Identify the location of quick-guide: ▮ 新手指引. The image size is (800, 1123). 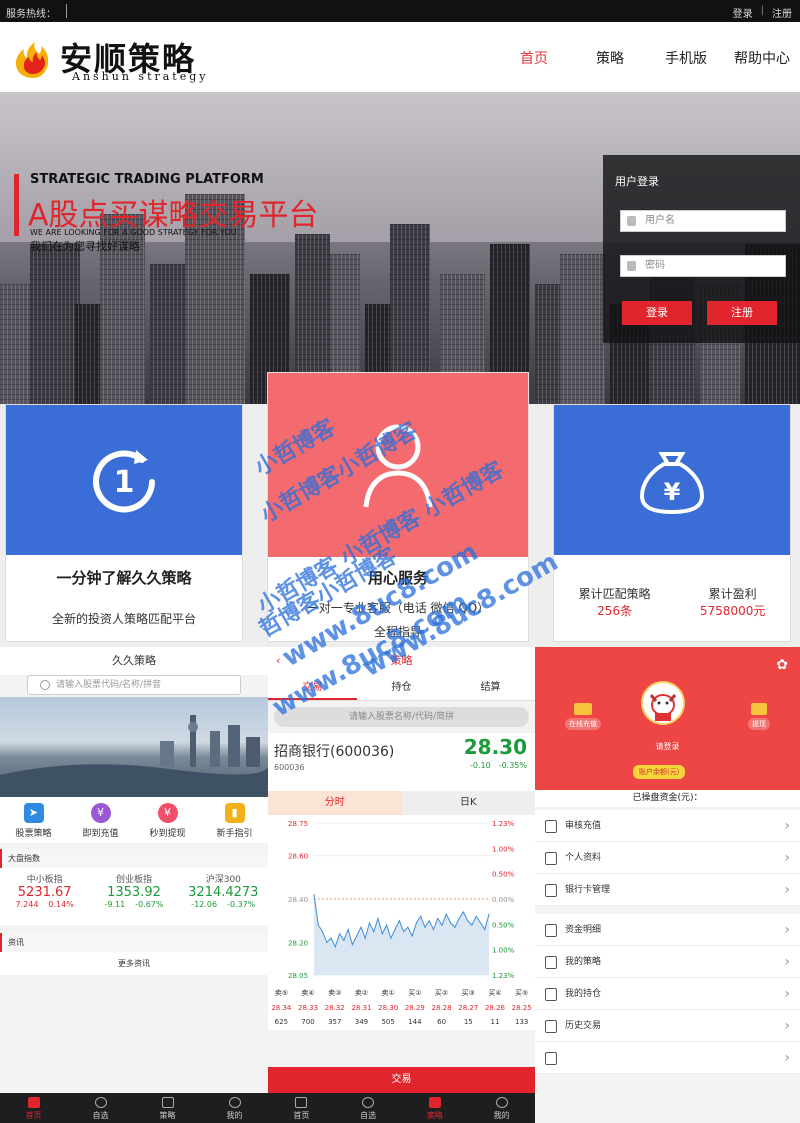
(234, 820).